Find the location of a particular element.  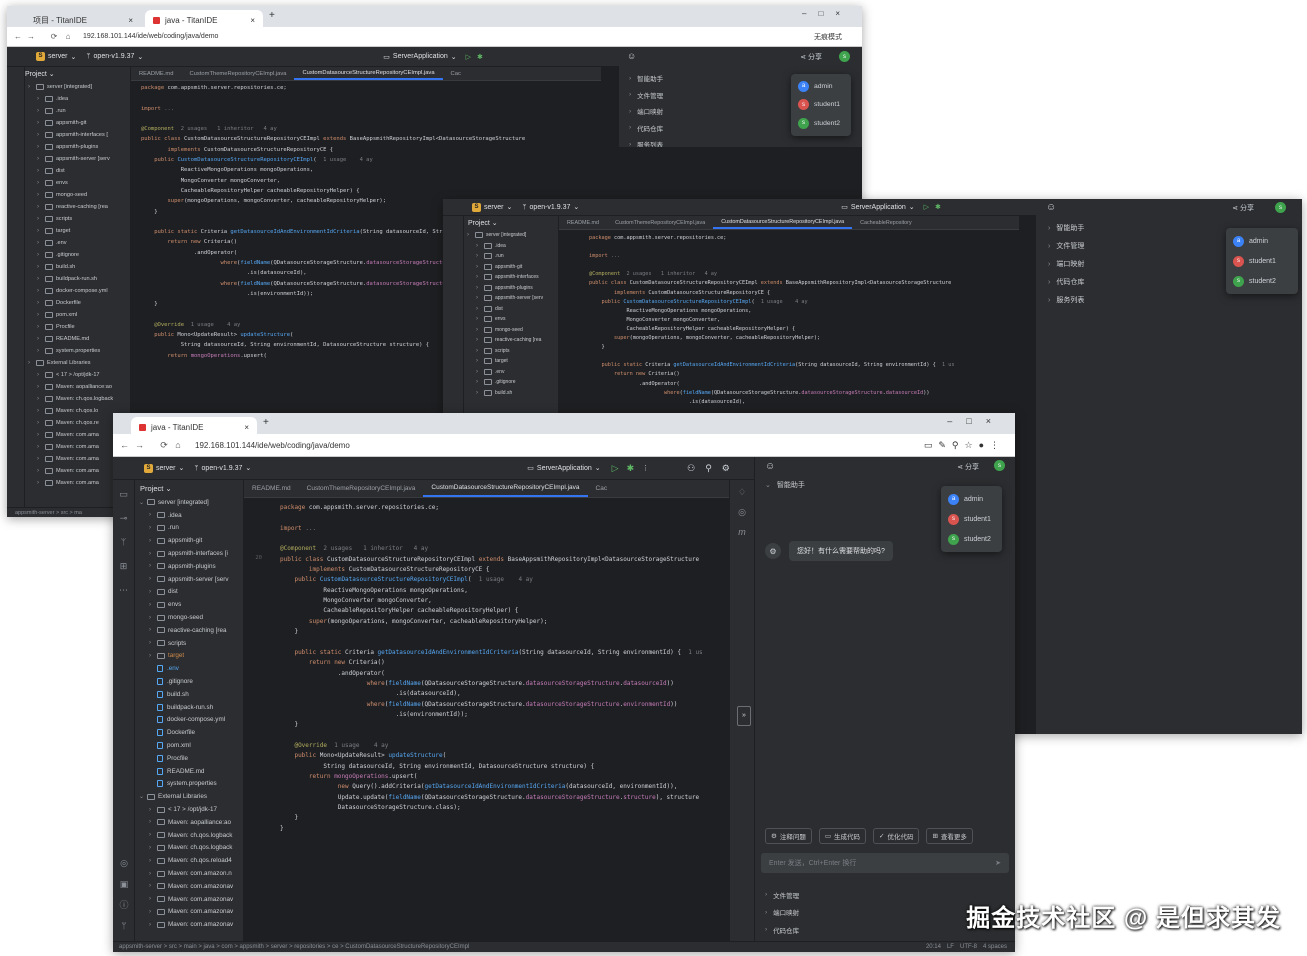

tree-item: ⌄ server [integrated] is located at coordinates (189, 502).